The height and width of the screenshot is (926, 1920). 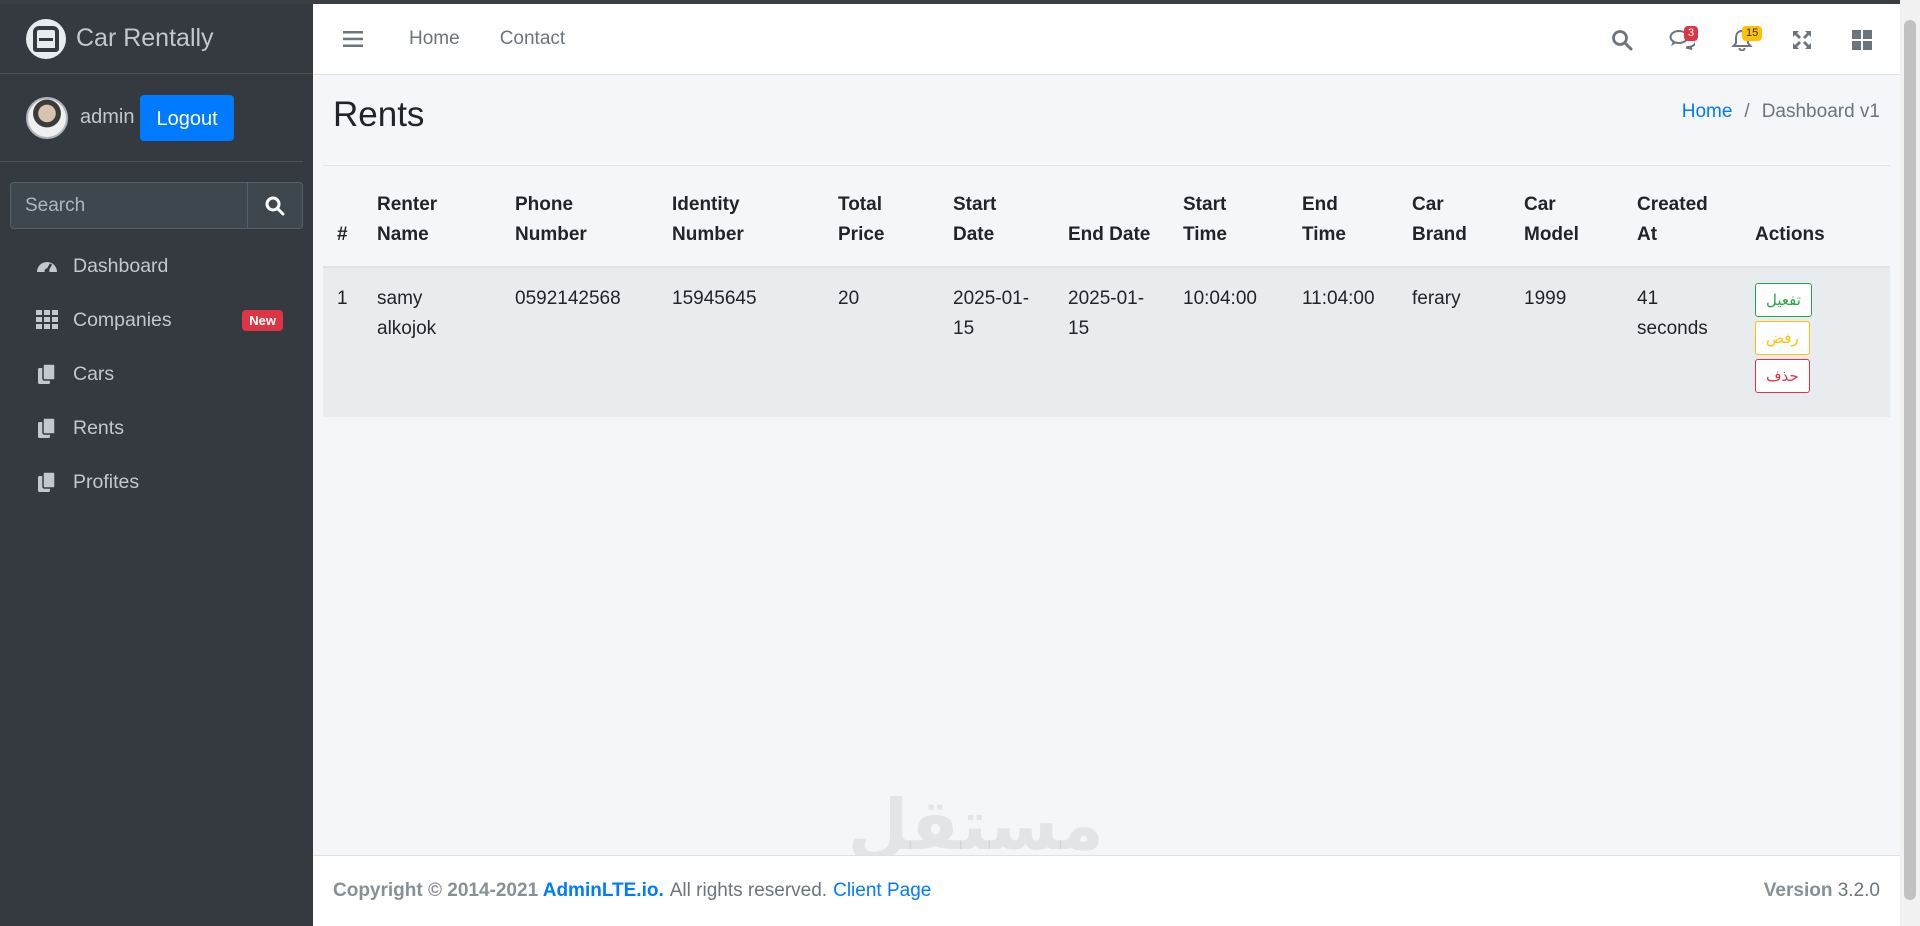 I want to click on search-input, so click(x=128, y=205).